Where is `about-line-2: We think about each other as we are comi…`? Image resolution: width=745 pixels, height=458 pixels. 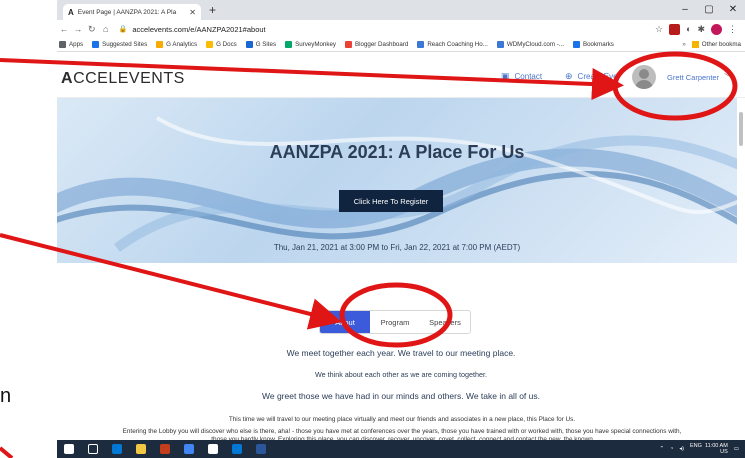 about-line-2: We think about each other as we are comi… is located at coordinates (401, 374).